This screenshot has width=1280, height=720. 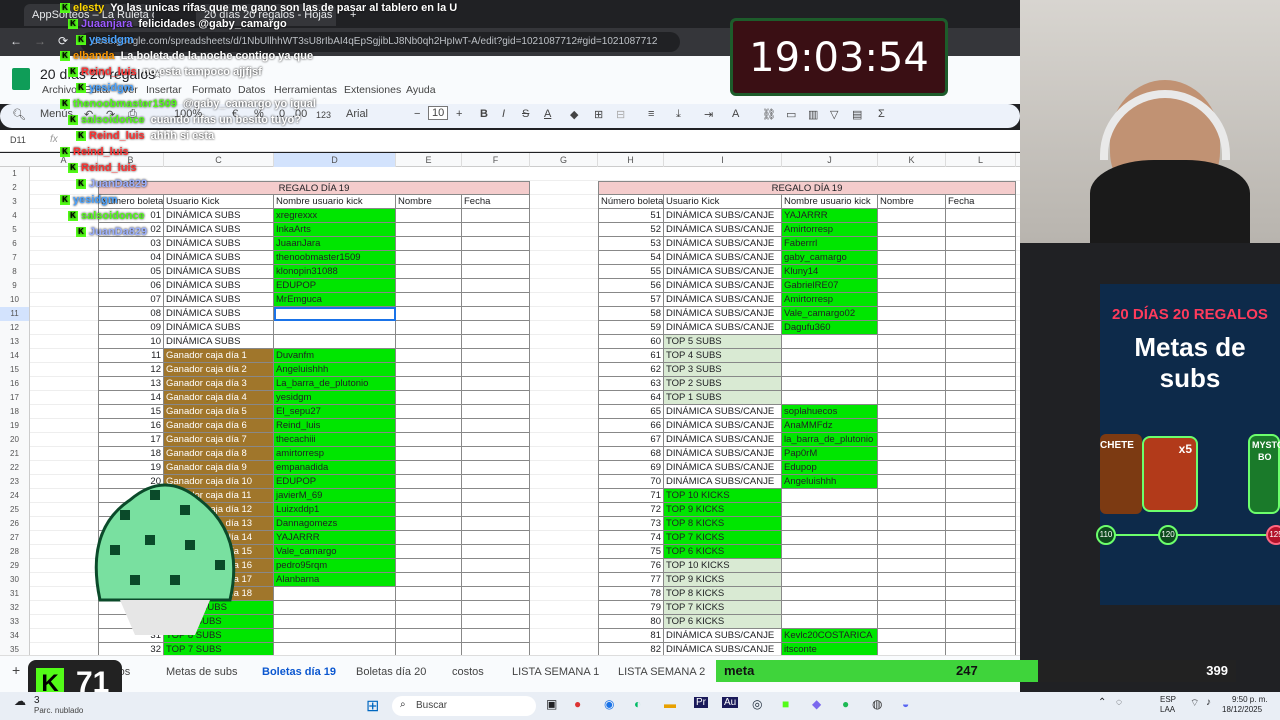 What do you see at coordinates (1242, 709) in the screenshot?
I see `taskbar-date: 18/12/2025` at bounding box center [1242, 709].